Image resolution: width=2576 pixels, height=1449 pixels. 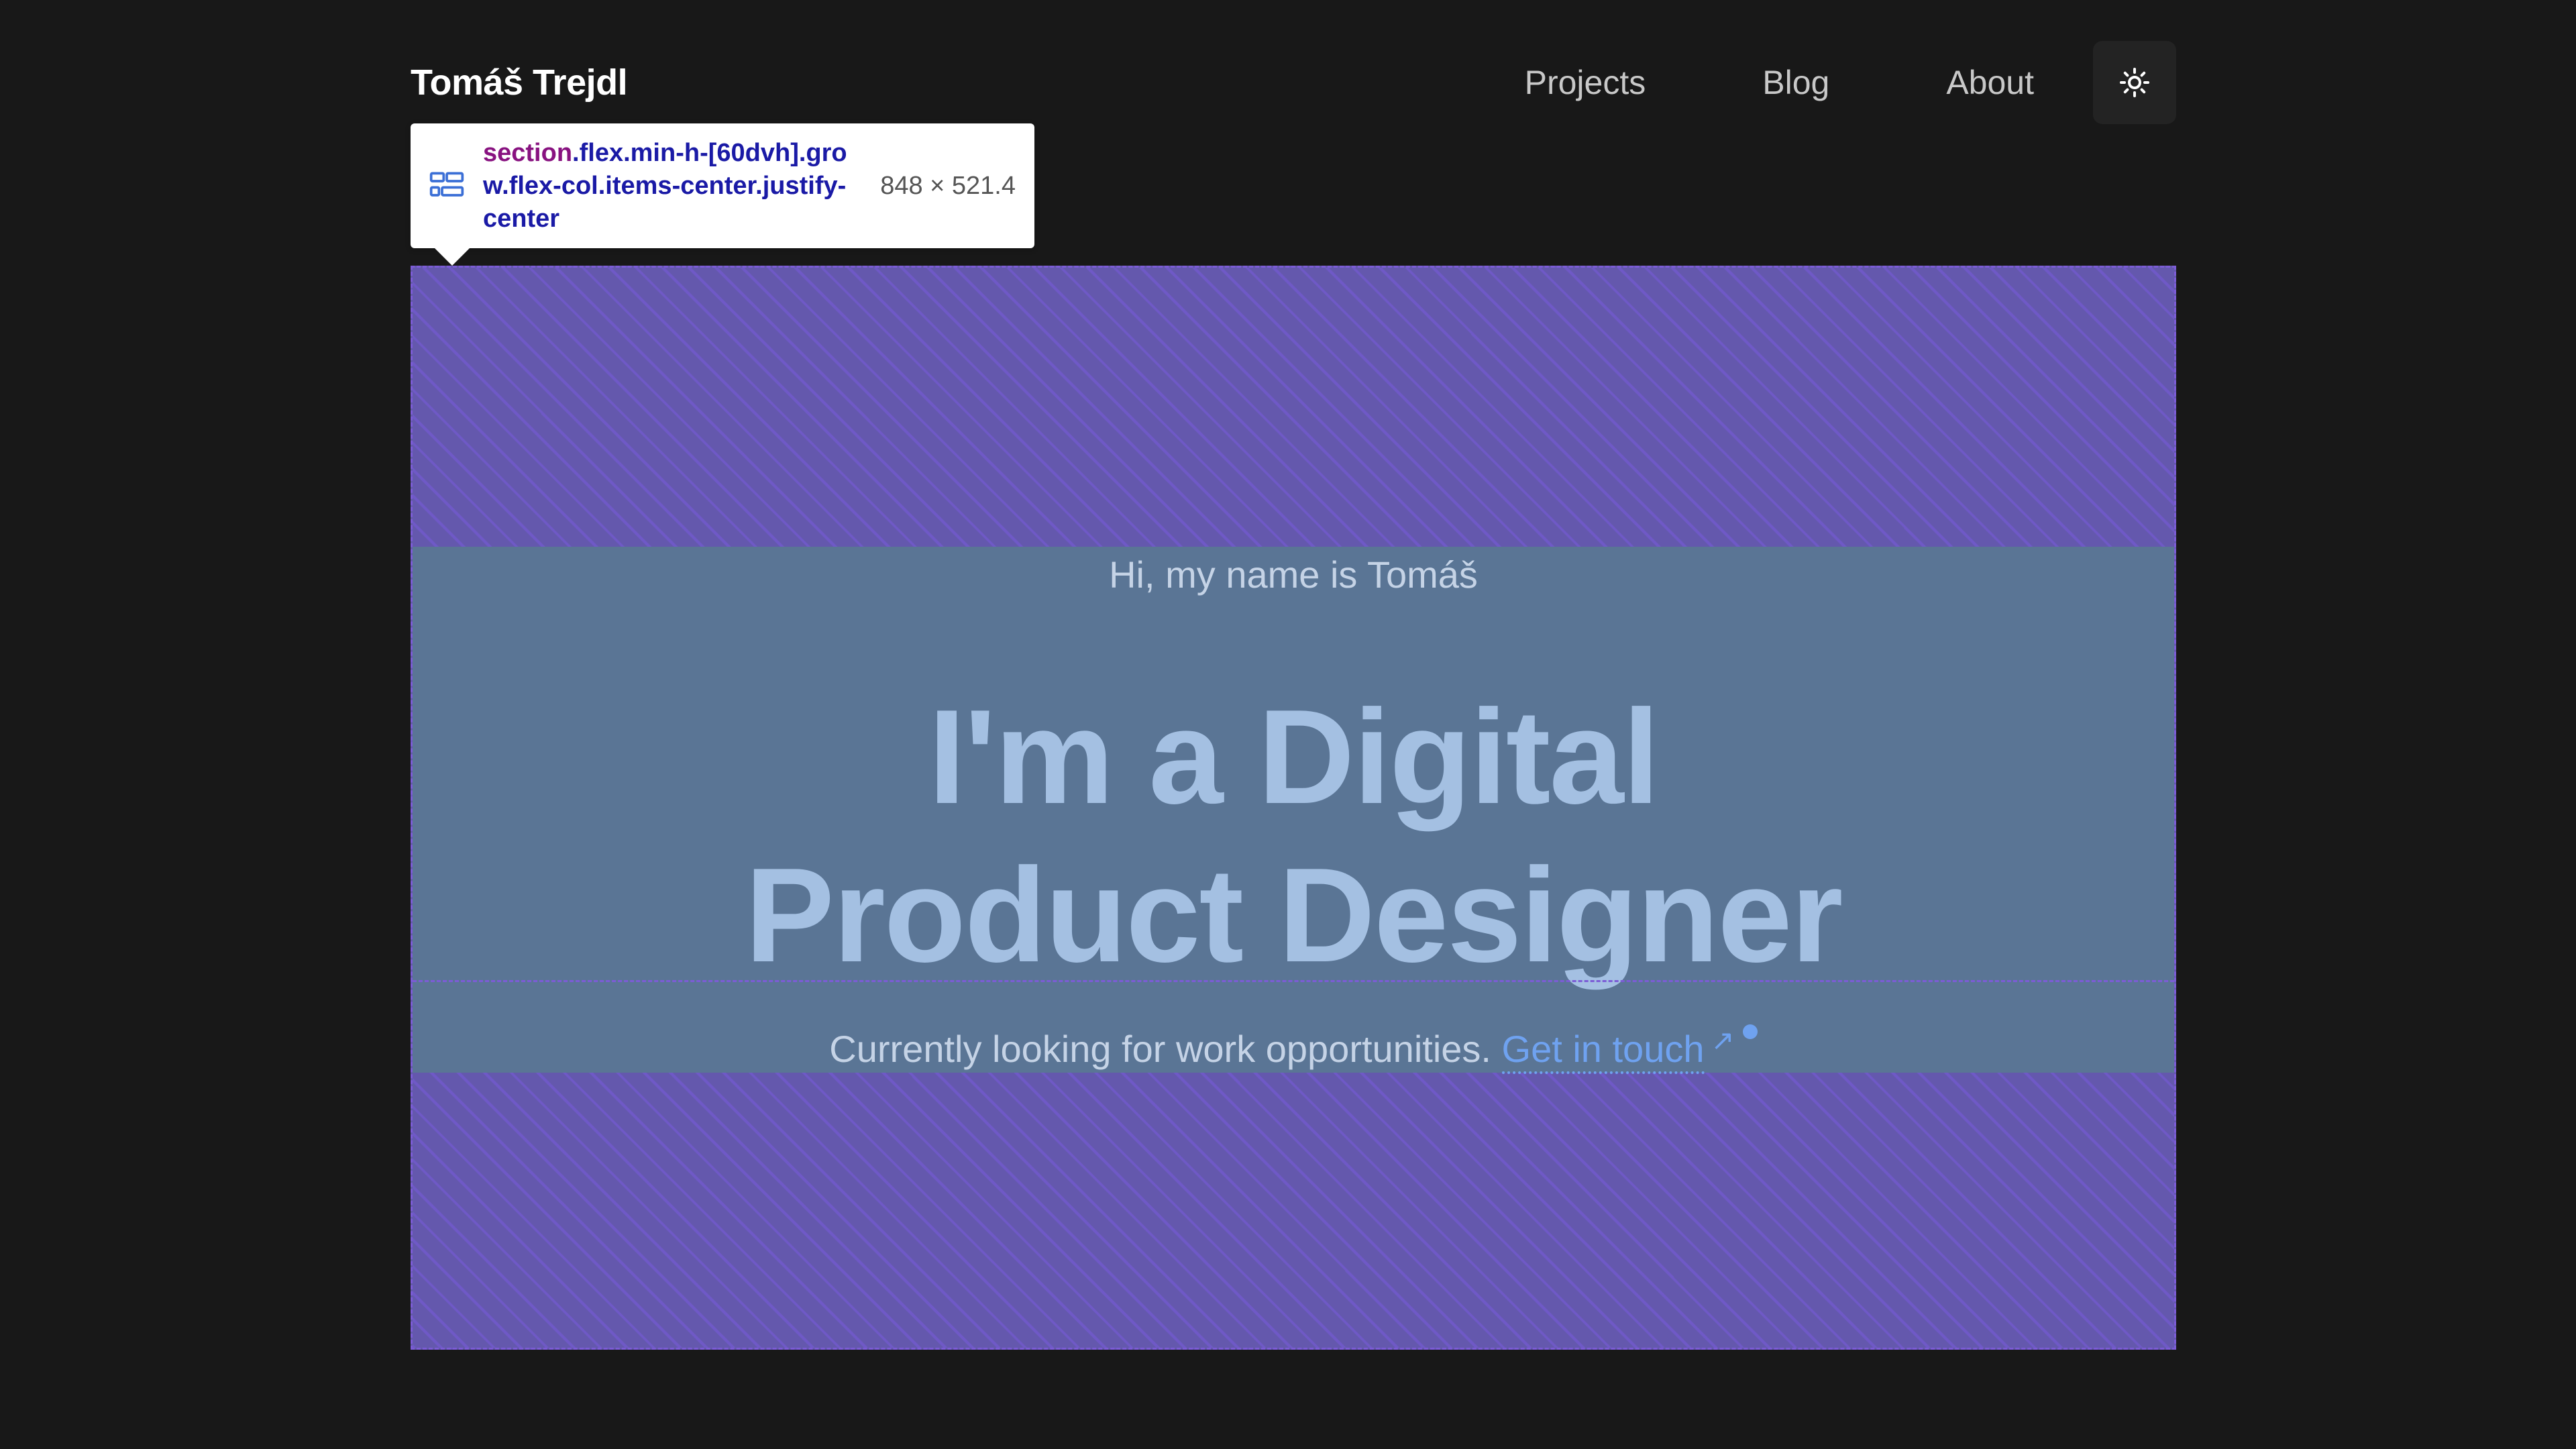 I want to click on hero-headline-line-2: Product Designer, so click(x=1294, y=915).